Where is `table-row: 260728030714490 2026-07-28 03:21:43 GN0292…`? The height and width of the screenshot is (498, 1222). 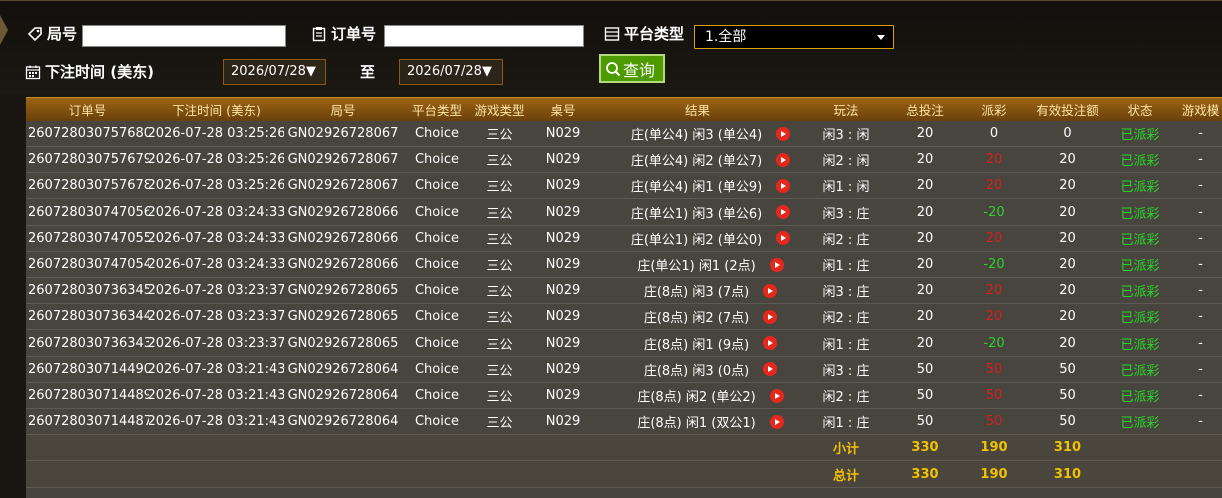
table-row: 260728030714490 2026-07-28 03:21:43 GN0292… is located at coordinates (624, 369).